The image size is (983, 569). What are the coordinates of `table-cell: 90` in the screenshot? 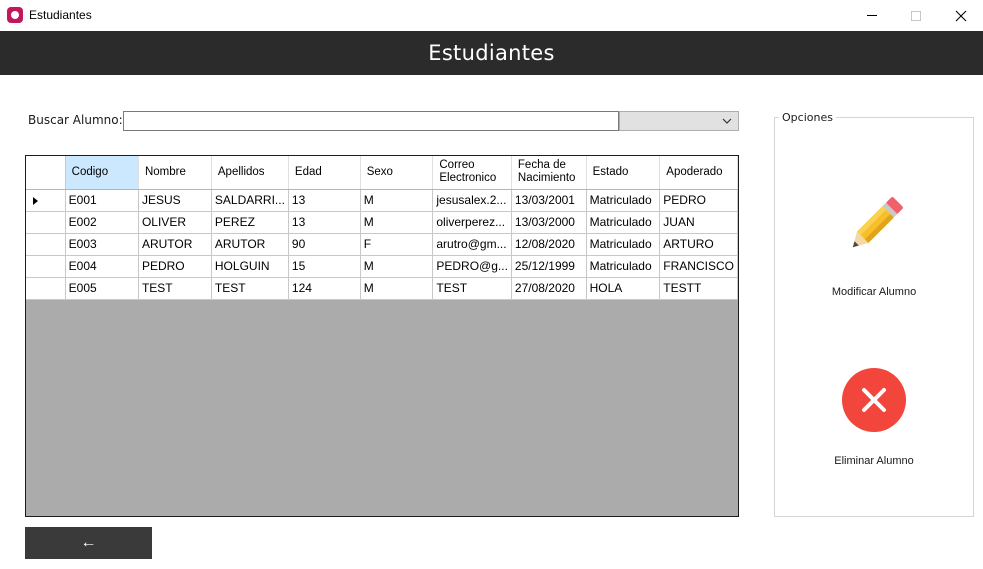 It's located at (324, 244).